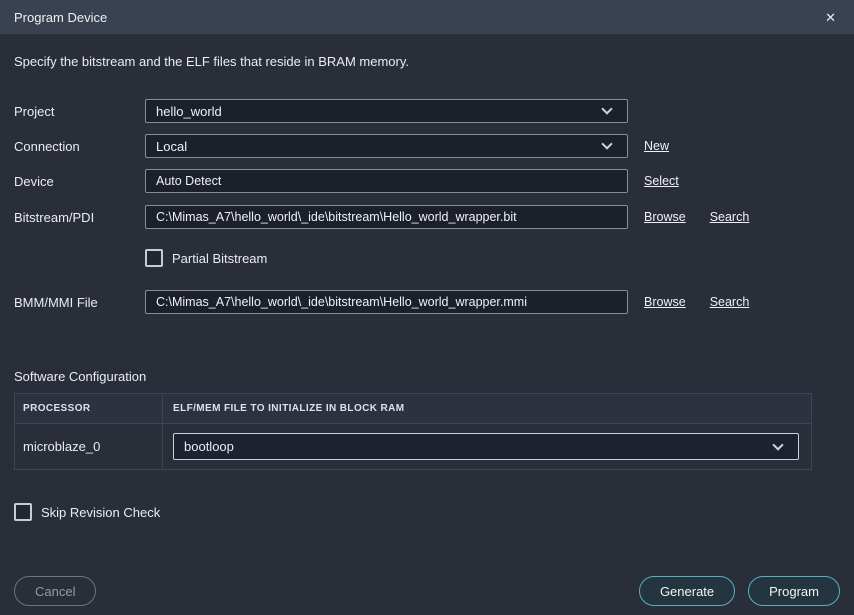 This screenshot has width=854, height=615. Describe the element at coordinates (687, 591) in the screenshot. I see `generate-button: Generate` at that location.